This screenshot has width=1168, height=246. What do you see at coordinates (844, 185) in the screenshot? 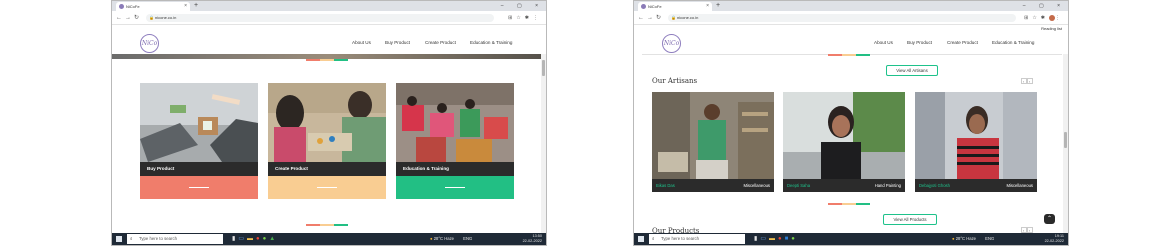
I see `artisan-info-bar: Deepti Saha Hand Painting` at bounding box center [844, 185].